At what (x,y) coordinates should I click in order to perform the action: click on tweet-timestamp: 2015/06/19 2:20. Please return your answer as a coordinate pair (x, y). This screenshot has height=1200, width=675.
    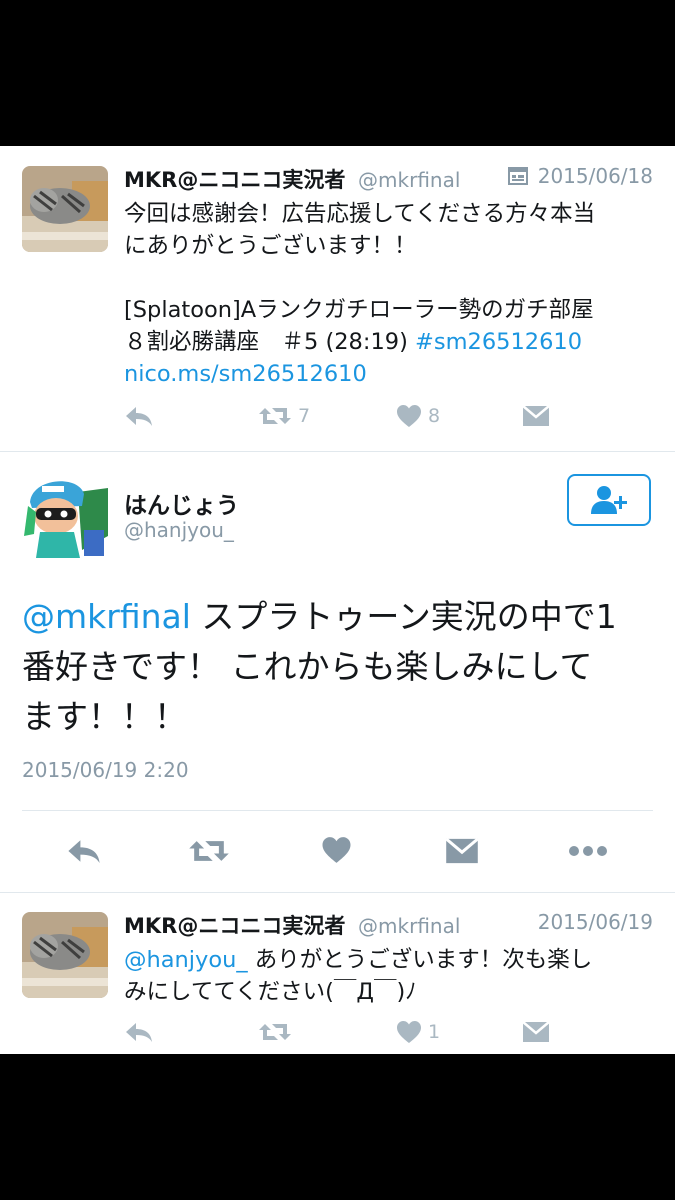
    Looking at the image, I should click on (105, 770).